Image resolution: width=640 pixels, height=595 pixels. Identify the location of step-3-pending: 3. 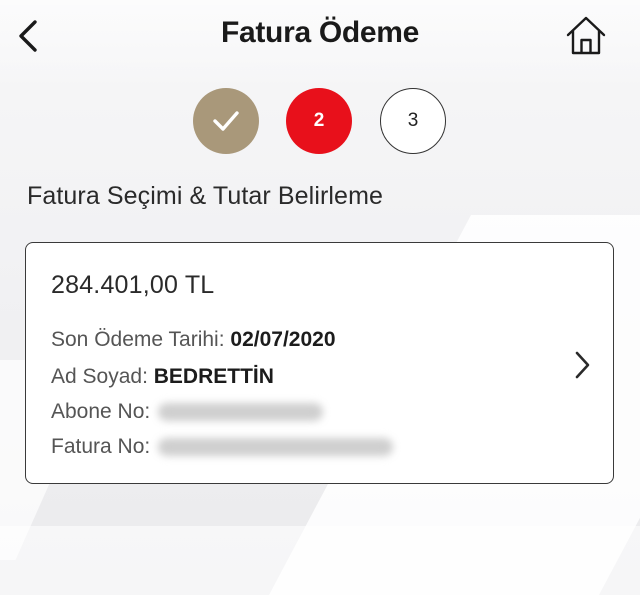
(413, 121).